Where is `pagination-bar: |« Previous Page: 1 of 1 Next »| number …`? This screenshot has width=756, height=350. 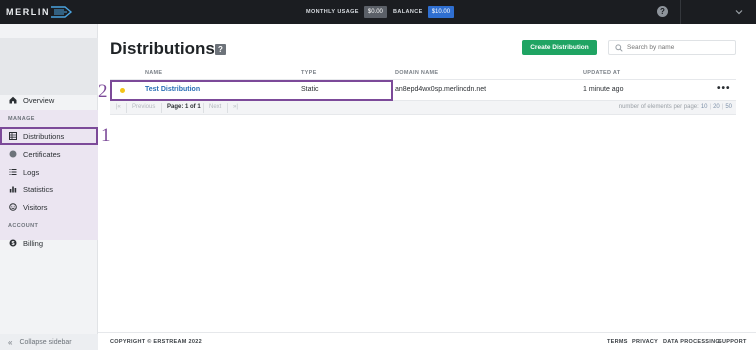
pagination-bar: |« Previous Page: 1 of 1 Next »| number … is located at coordinates (423, 108).